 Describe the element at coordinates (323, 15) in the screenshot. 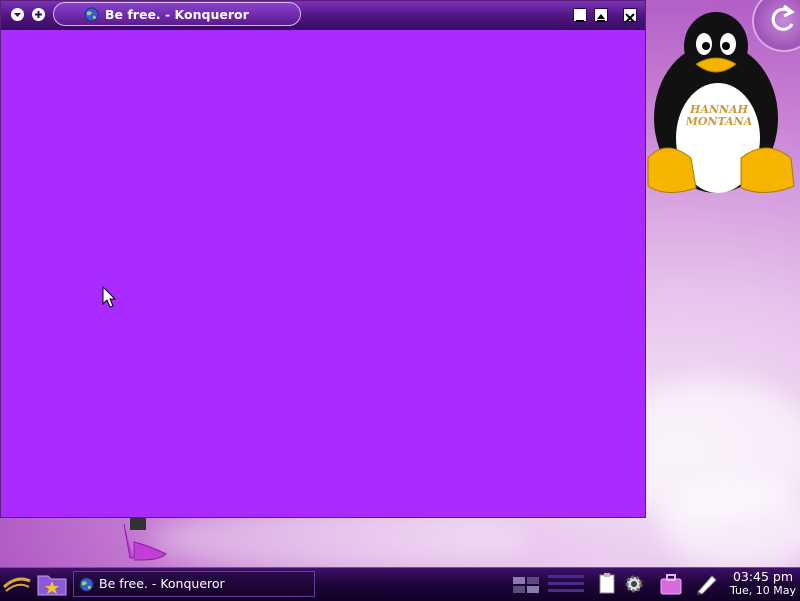

I see `window-titlebar: Be free. - Konqueror` at that location.